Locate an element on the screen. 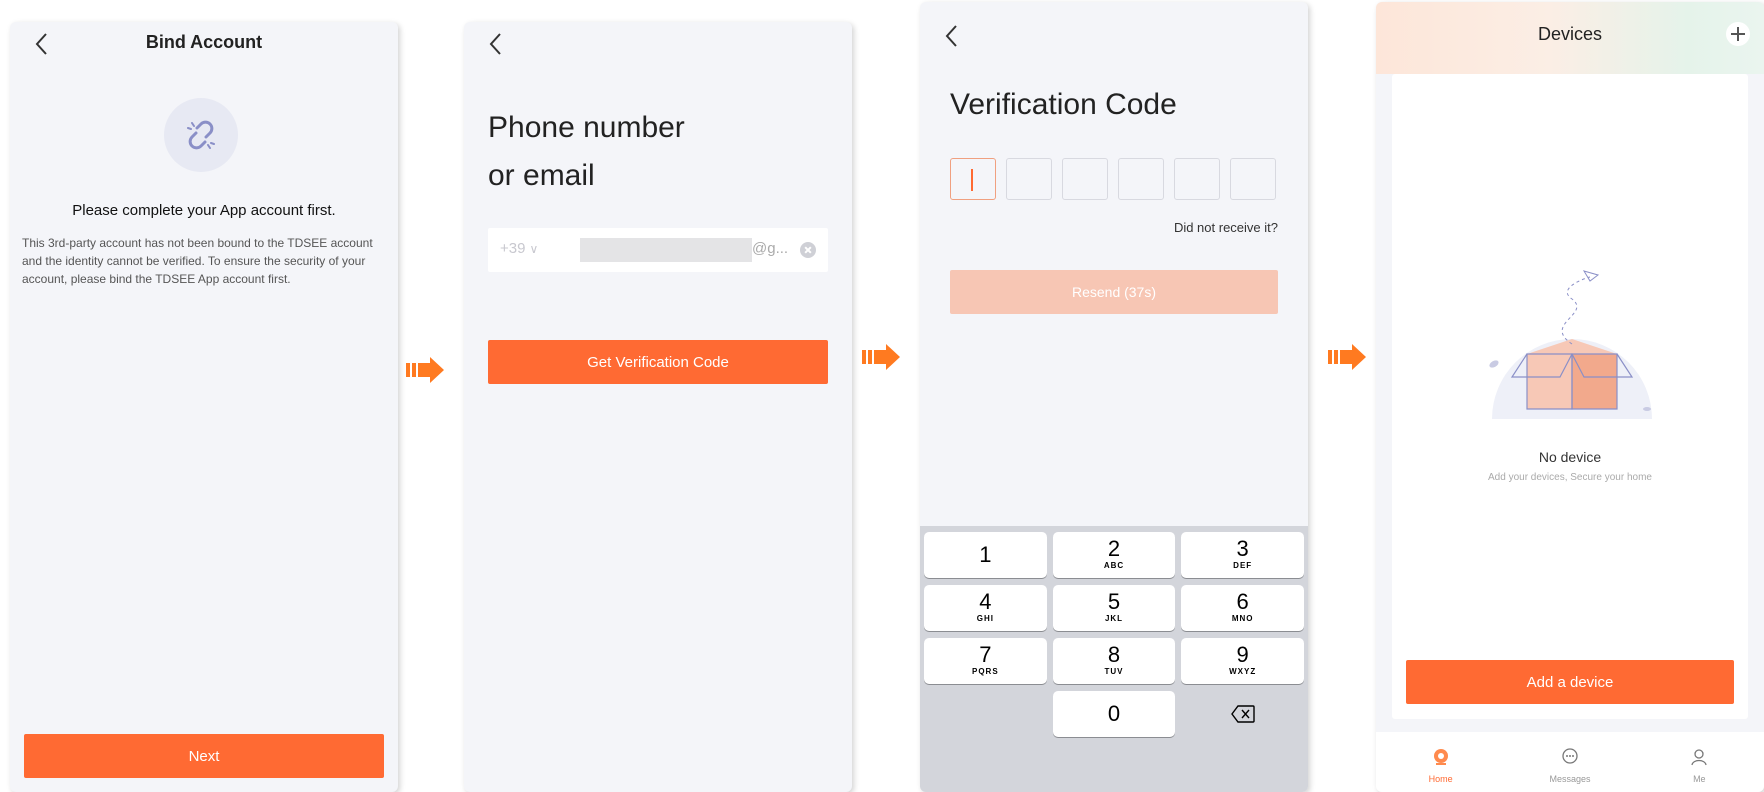  key-8: 8 TUV is located at coordinates (1114, 661).